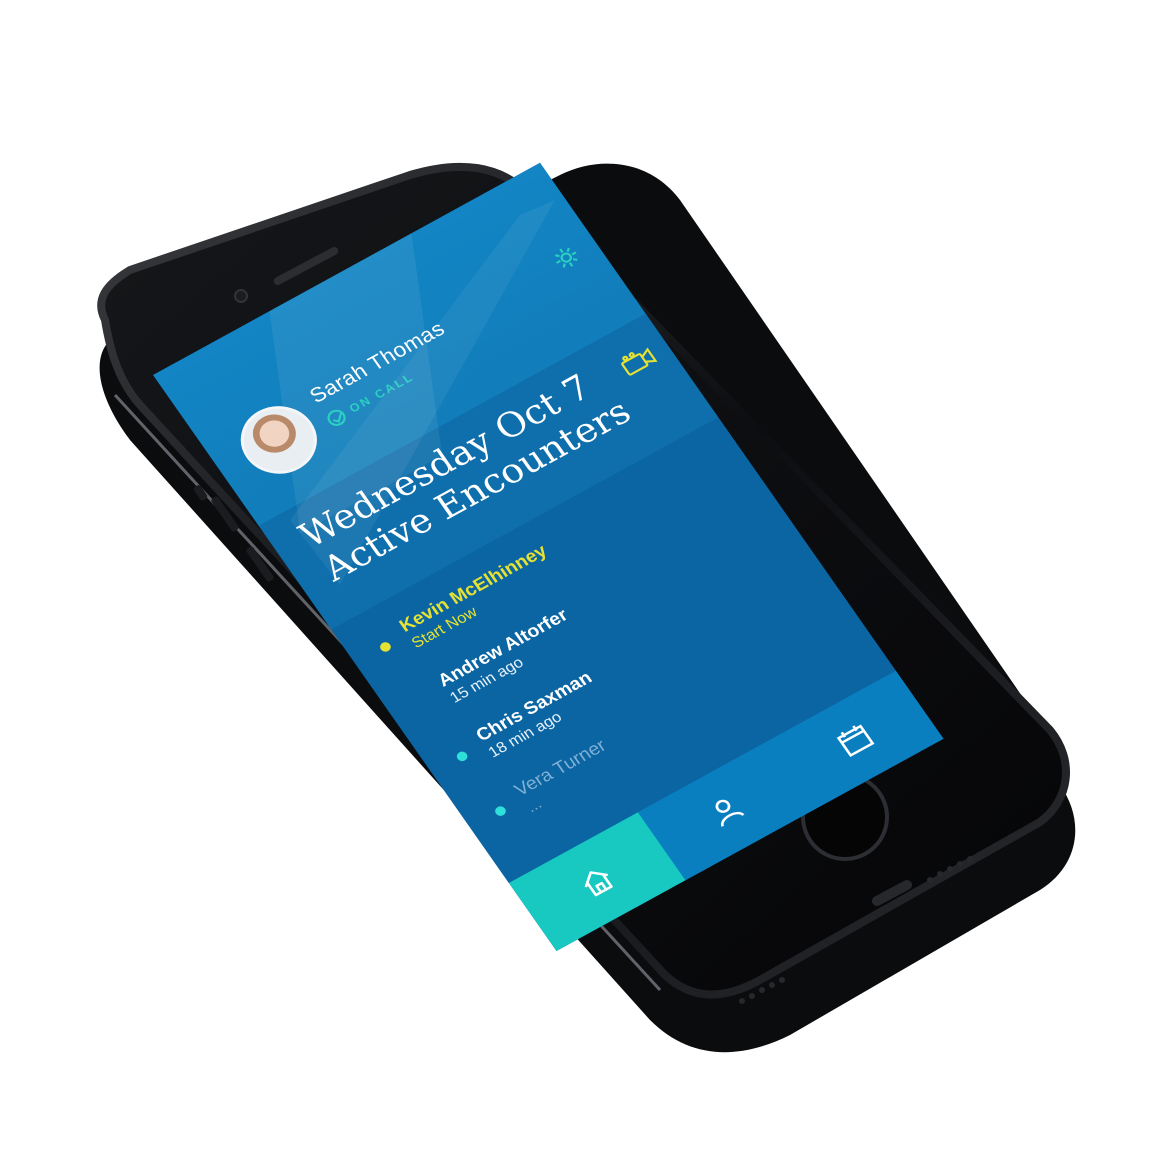  I want to click on calendar-icon, so click(855, 741).